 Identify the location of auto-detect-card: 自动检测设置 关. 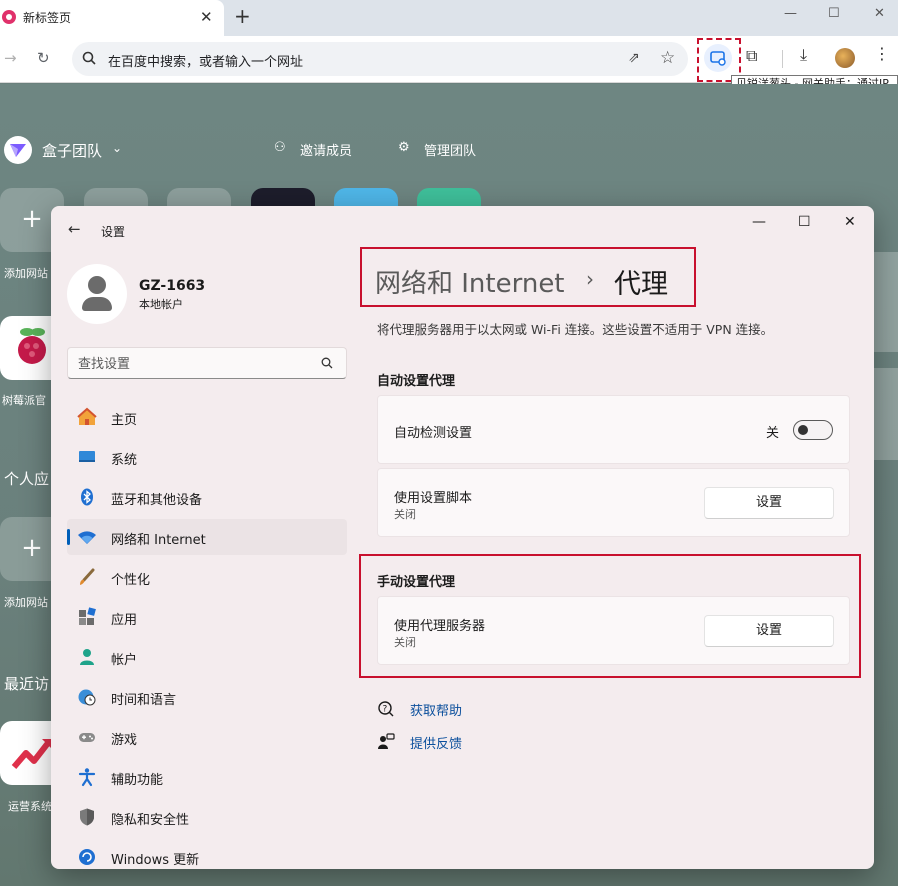
(613, 429).